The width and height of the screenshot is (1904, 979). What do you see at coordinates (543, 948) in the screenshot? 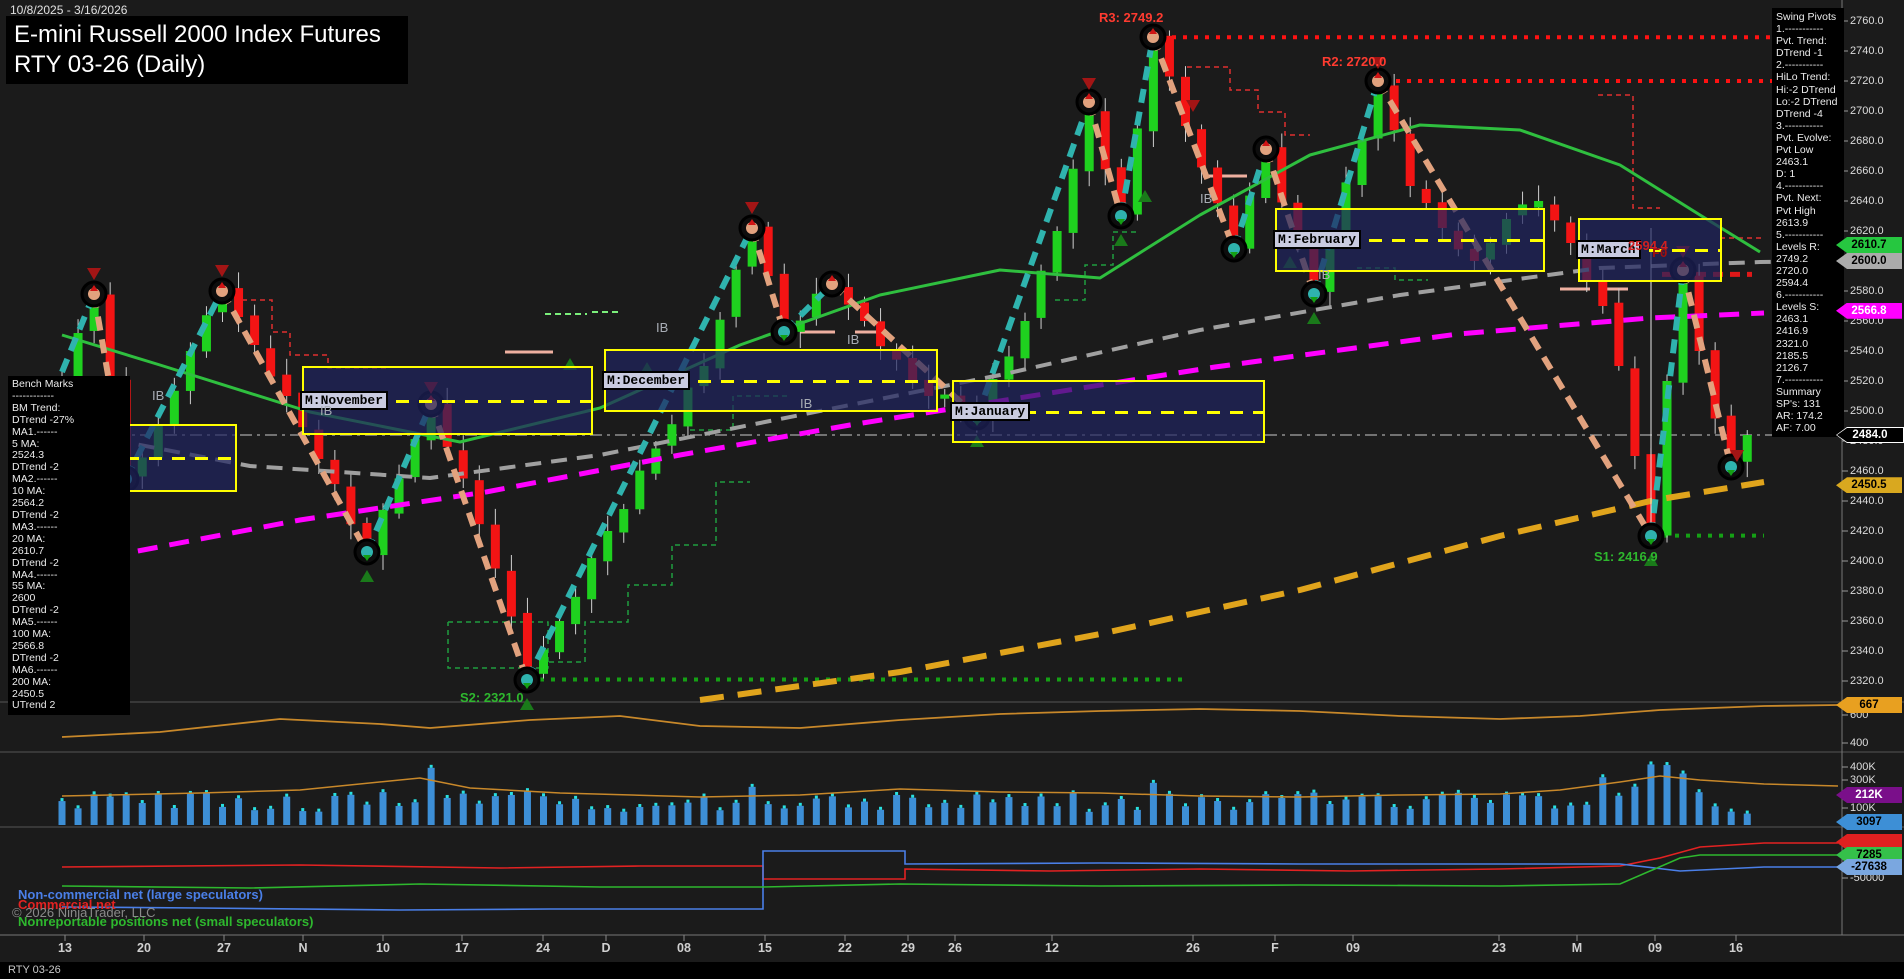
I see `date-axis-label: 24` at bounding box center [543, 948].